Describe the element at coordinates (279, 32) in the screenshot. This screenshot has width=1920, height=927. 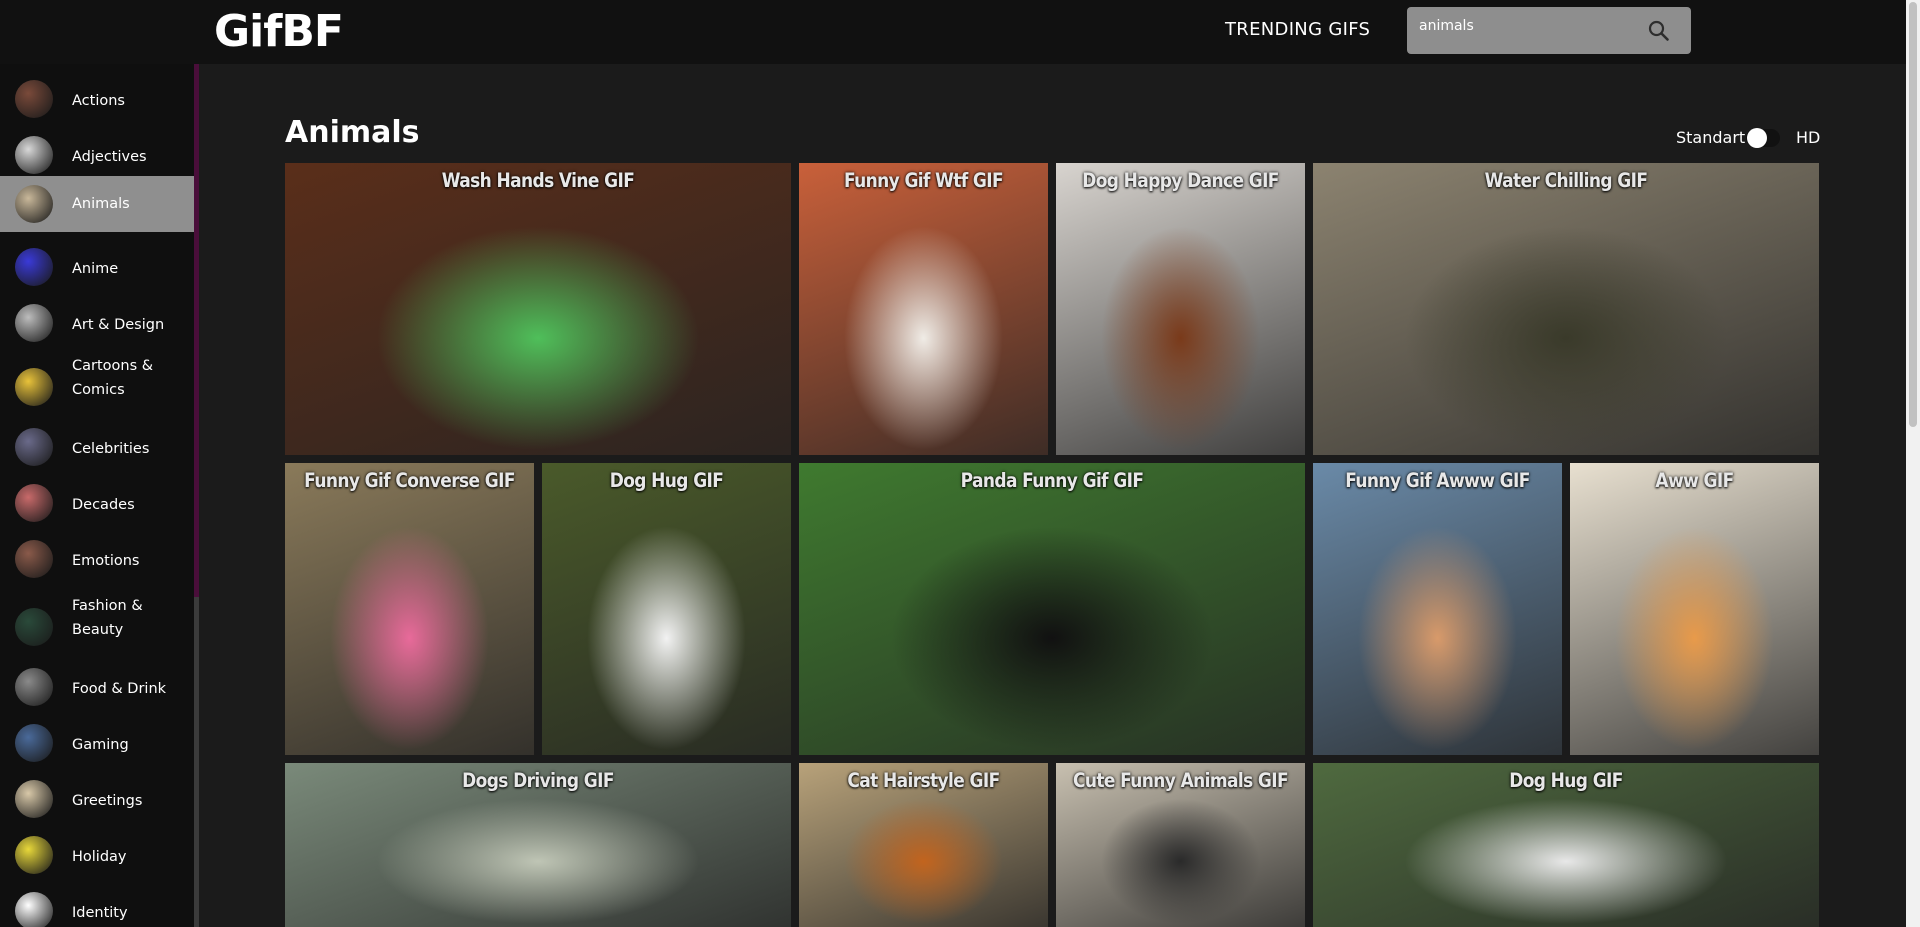
I see `site-logo: GifBF` at that location.